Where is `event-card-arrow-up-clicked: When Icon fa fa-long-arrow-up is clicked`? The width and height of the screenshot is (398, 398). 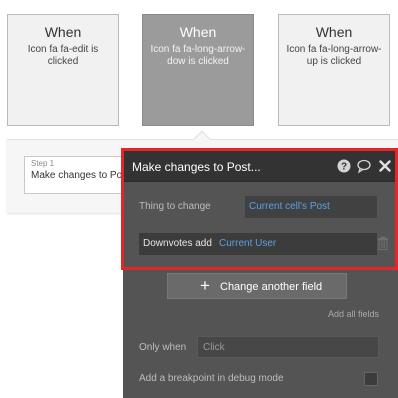 event-card-arrow-up-clicked: When Icon fa fa-long-arrow-up is clicked is located at coordinates (334, 70).